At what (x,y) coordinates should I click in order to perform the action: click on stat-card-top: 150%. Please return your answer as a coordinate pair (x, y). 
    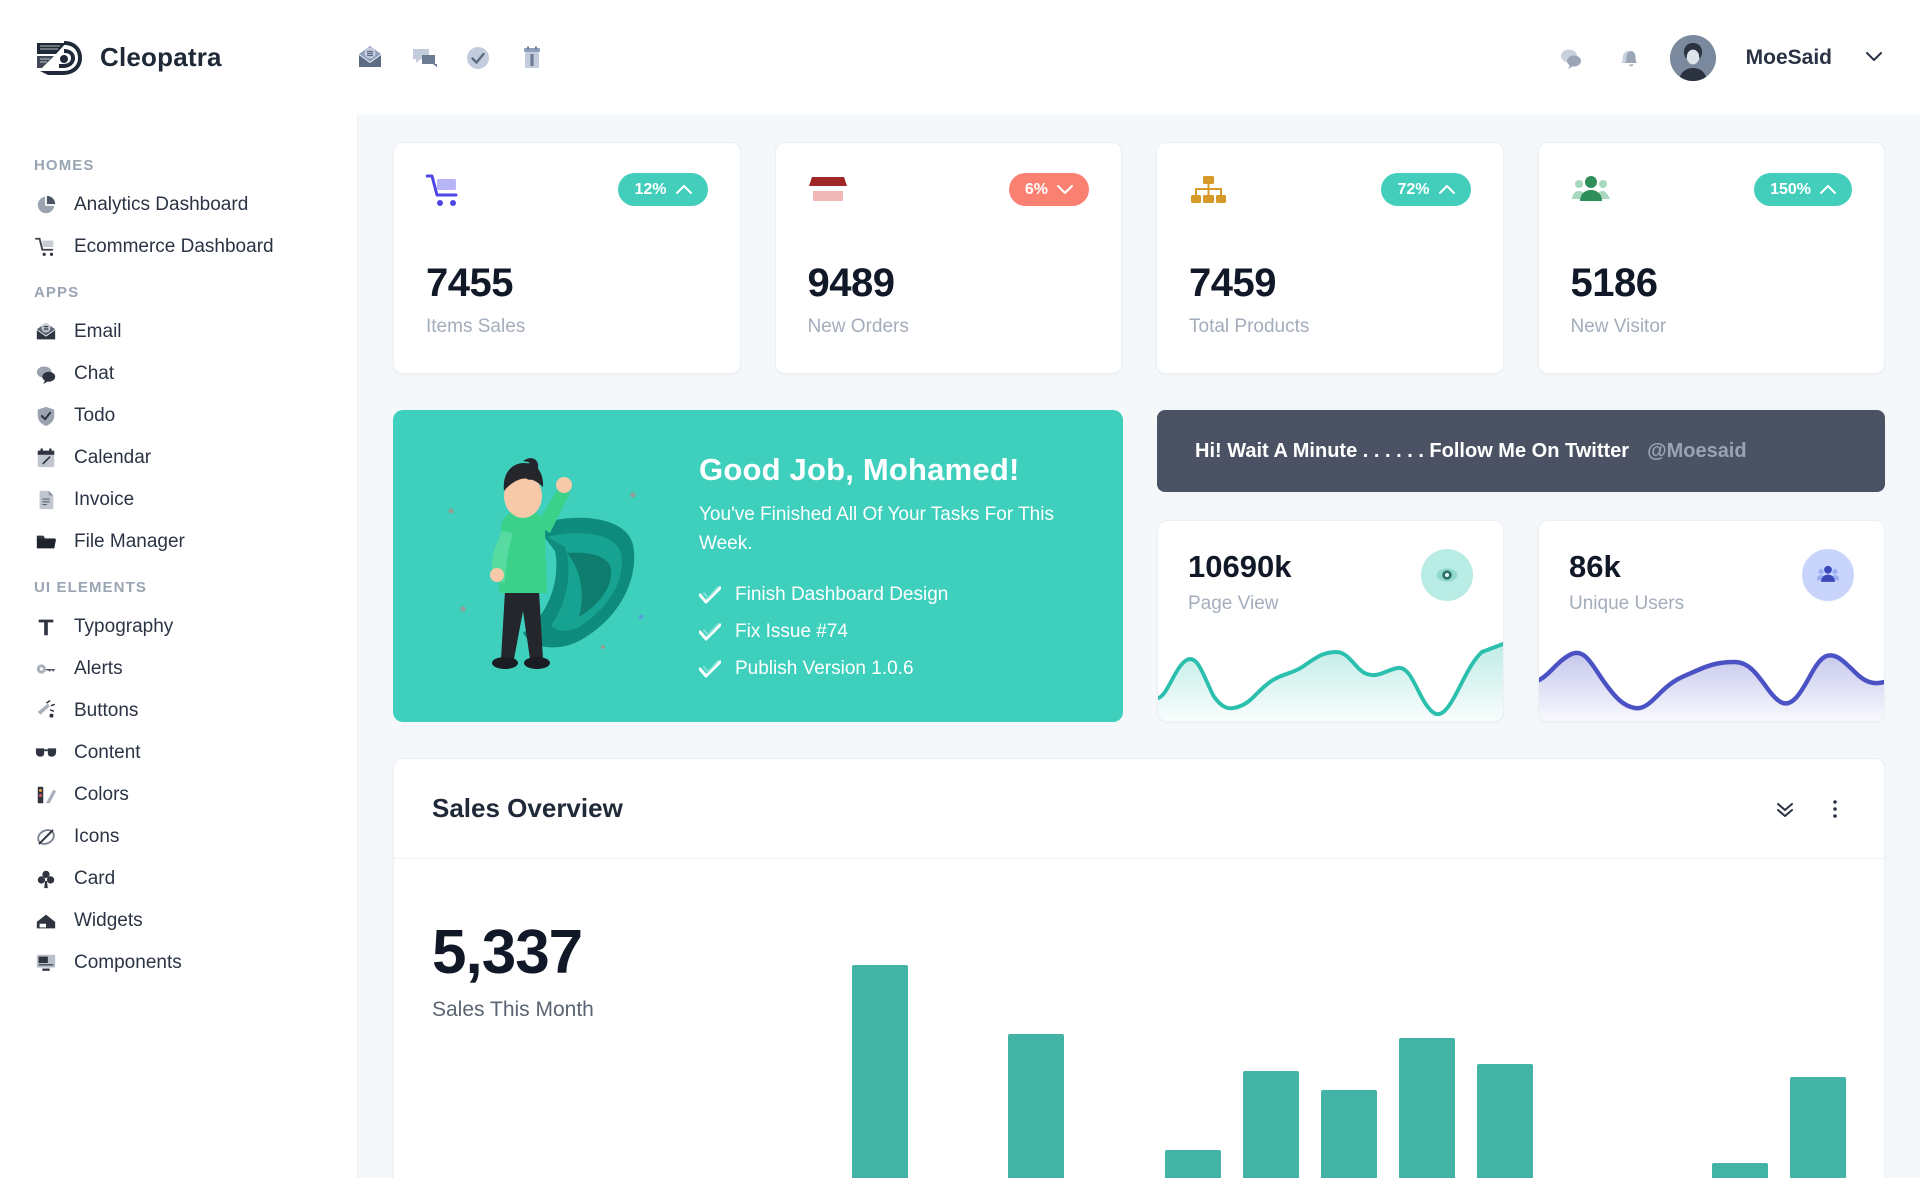
    Looking at the image, I should click on (1711, 191).